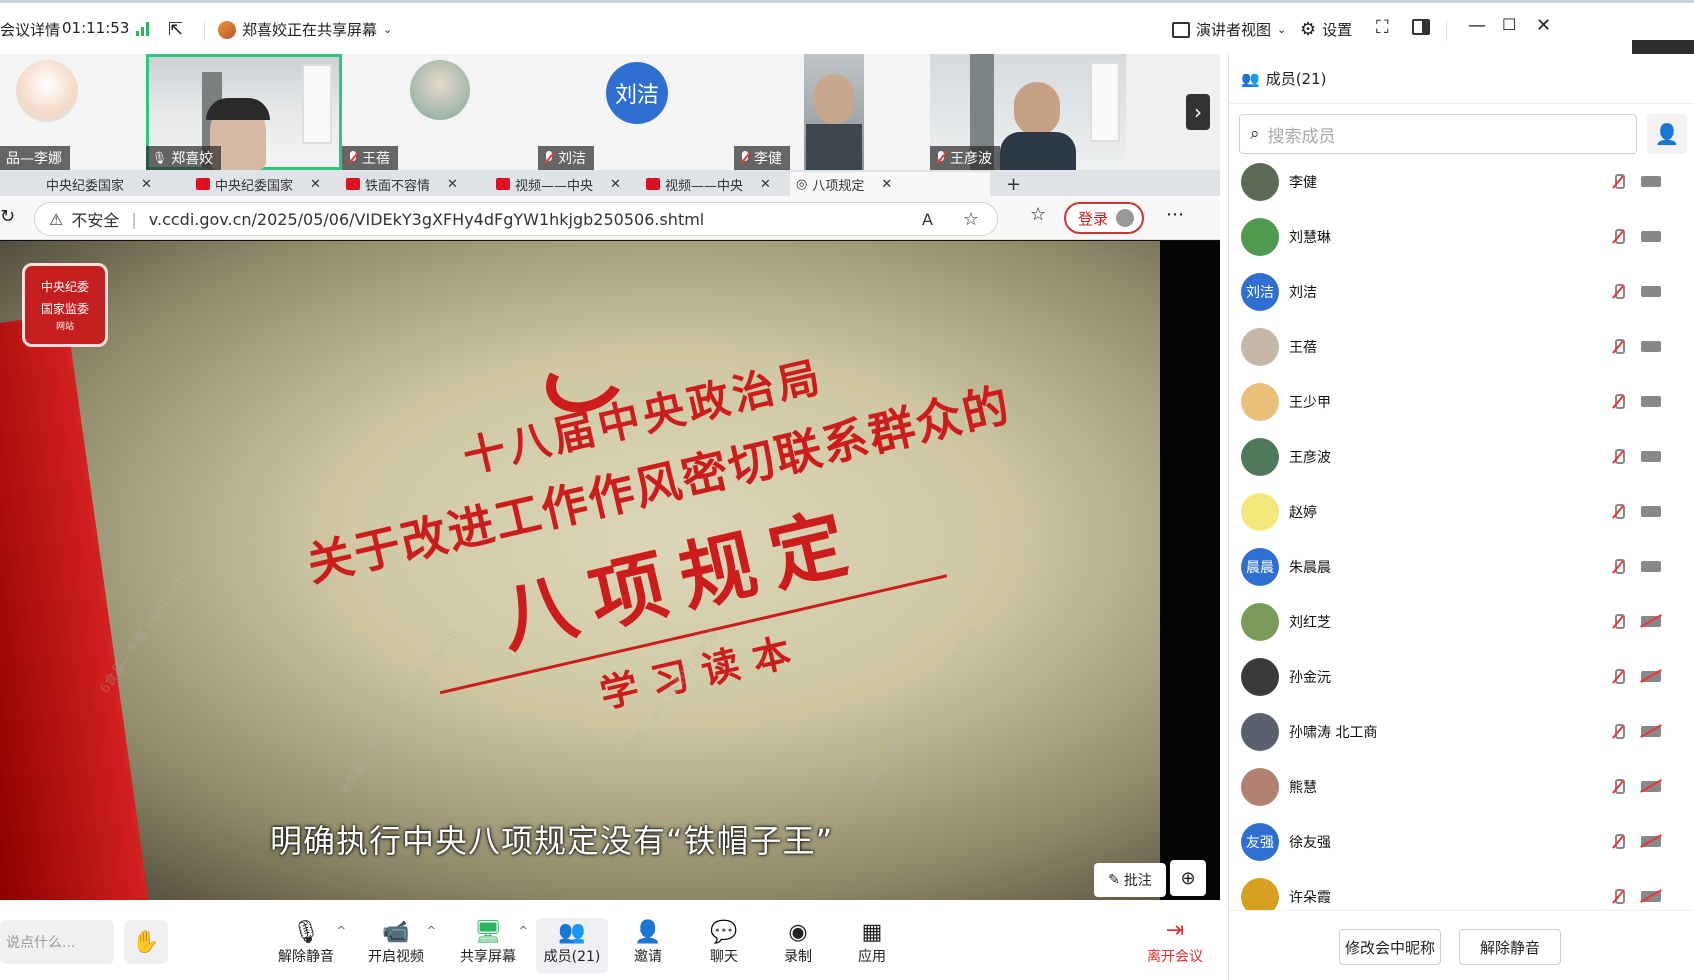 The image size is (1694, 980). What do you see at coordinates (308, 946) in the screenshot?
I see `unmute-button: 🎙 解除静音 ^` at bounding box center [308, 946].